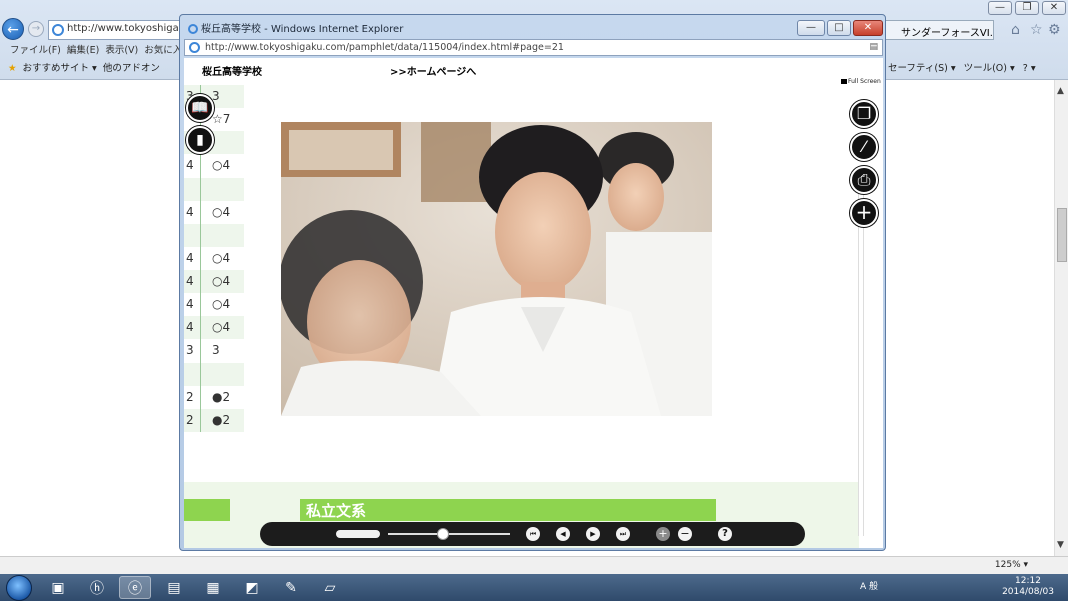 This screenshot has width=1068, height=601. Describe the element at coordinates (989, 68) in the screenshot. I see `tools-menu: ツール(O) ▾` at that location.